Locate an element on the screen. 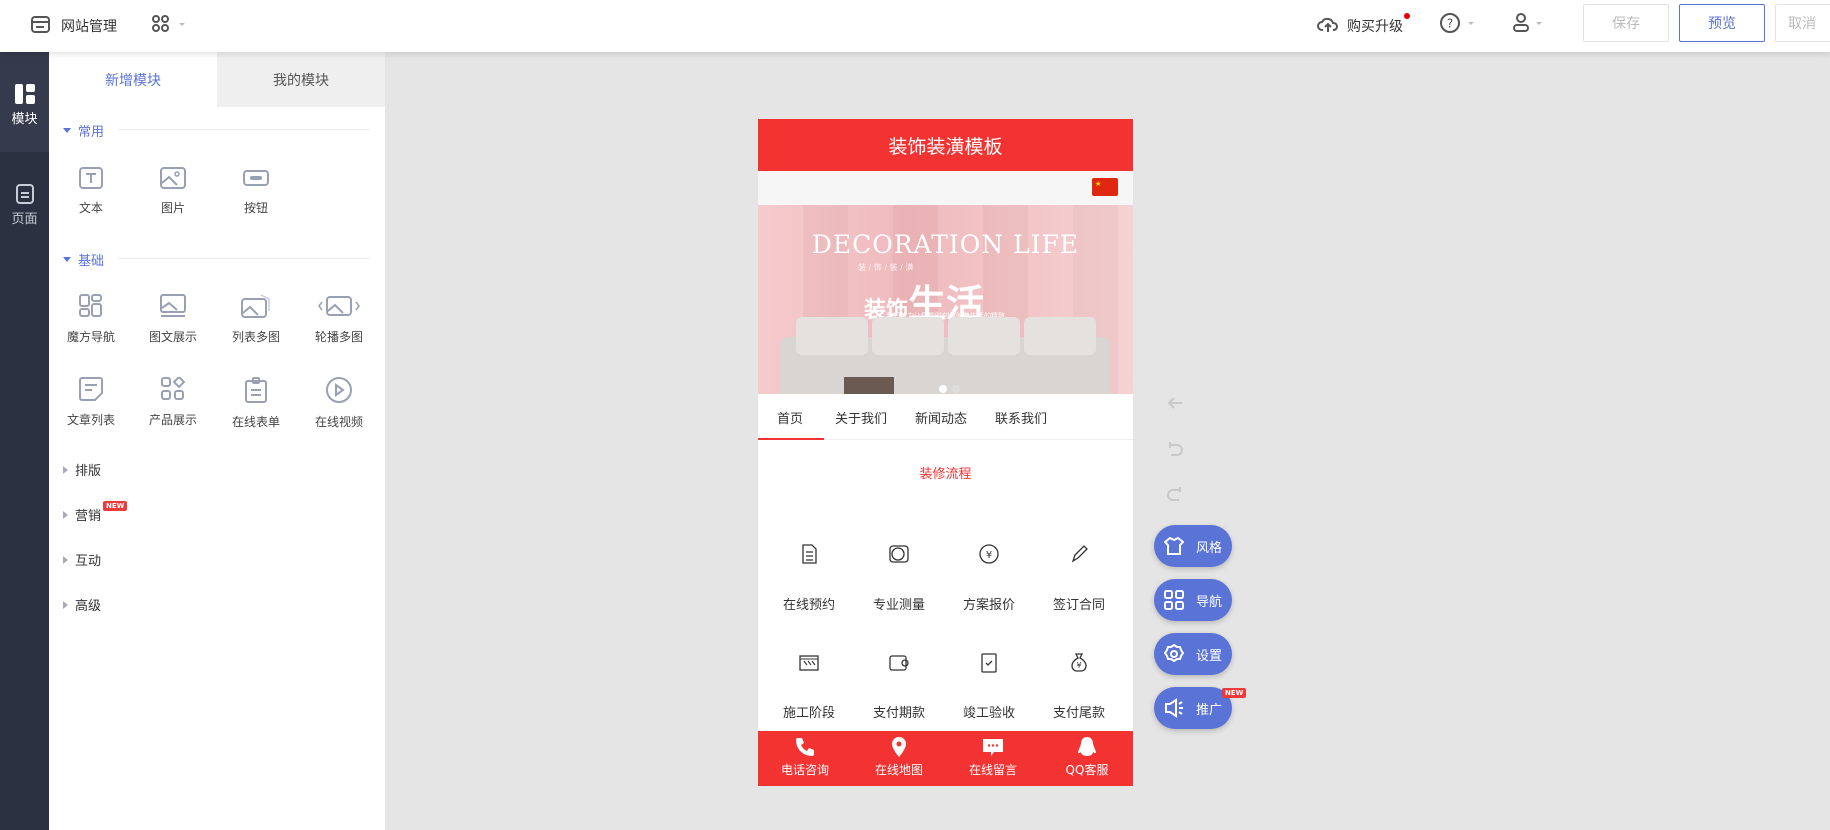  carousel-dot is located at coordinates (956, 389).